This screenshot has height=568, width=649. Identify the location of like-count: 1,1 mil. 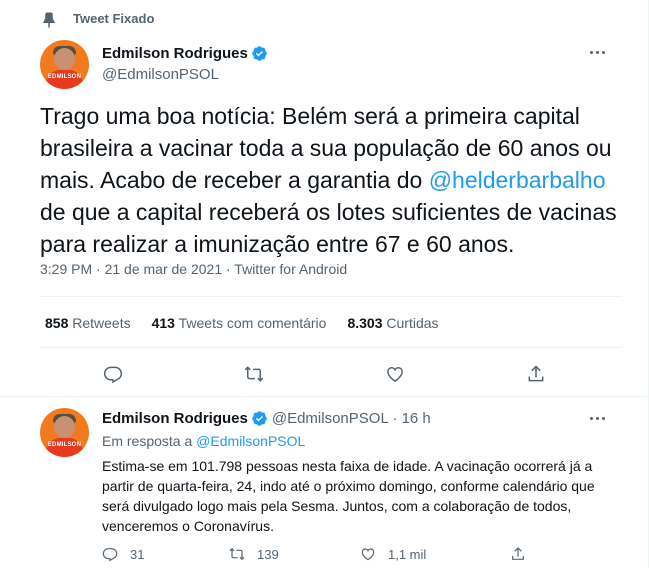
(407, 554).